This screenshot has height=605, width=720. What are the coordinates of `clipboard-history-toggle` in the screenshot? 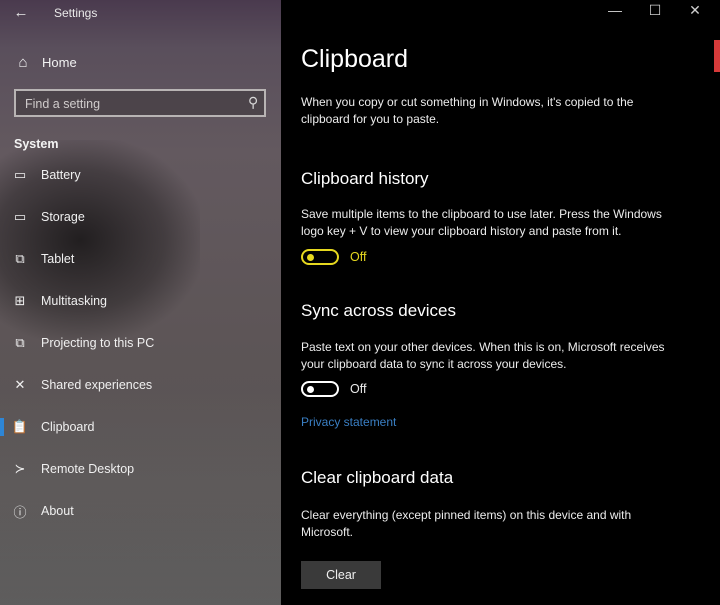 It's located at (320, 257).